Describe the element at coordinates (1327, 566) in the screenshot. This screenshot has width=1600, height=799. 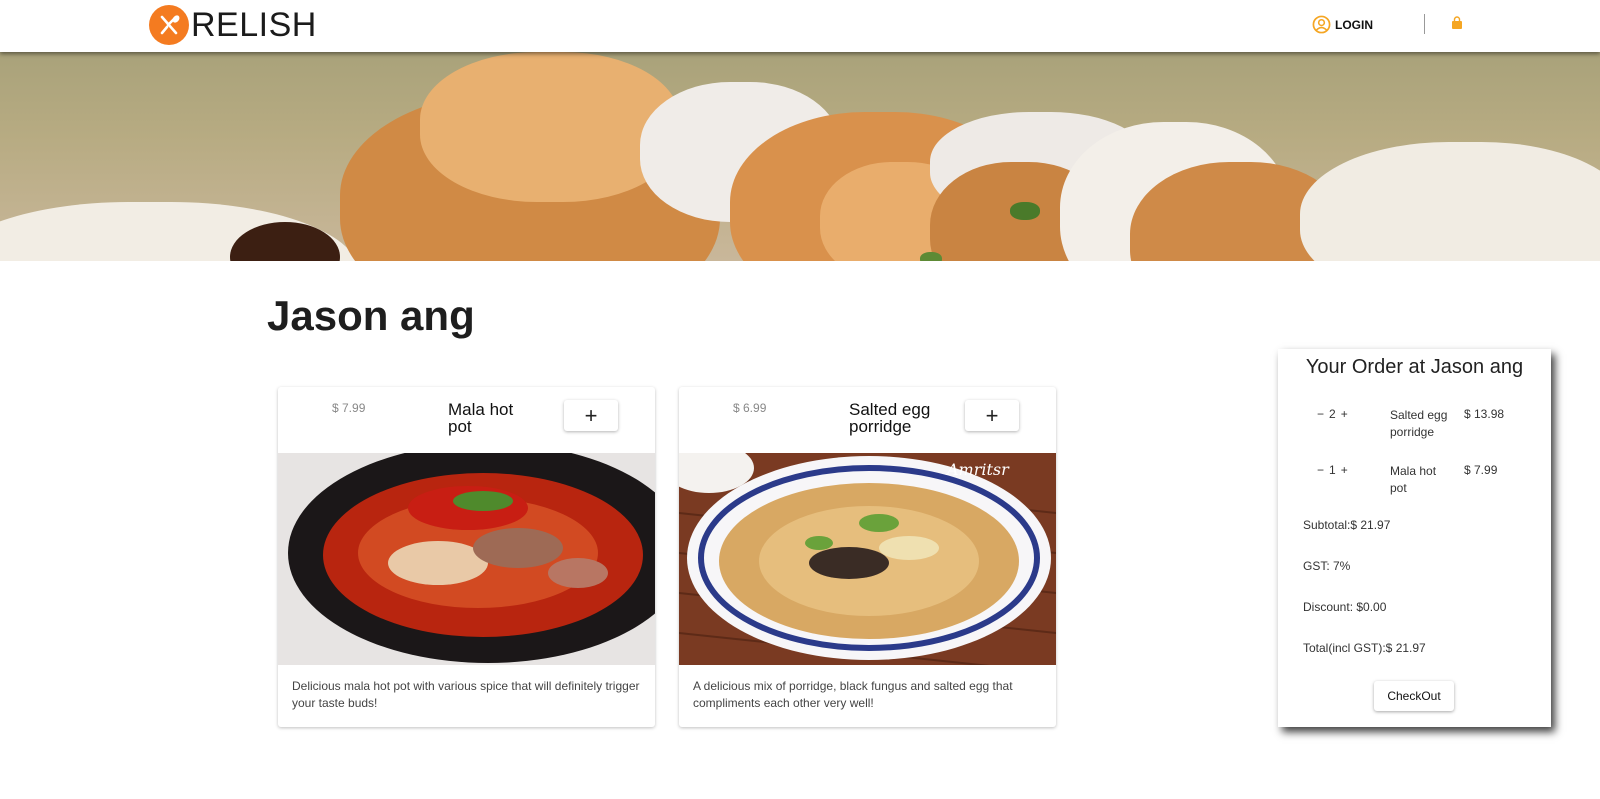
I see `gst: GST: 7%` at that location.